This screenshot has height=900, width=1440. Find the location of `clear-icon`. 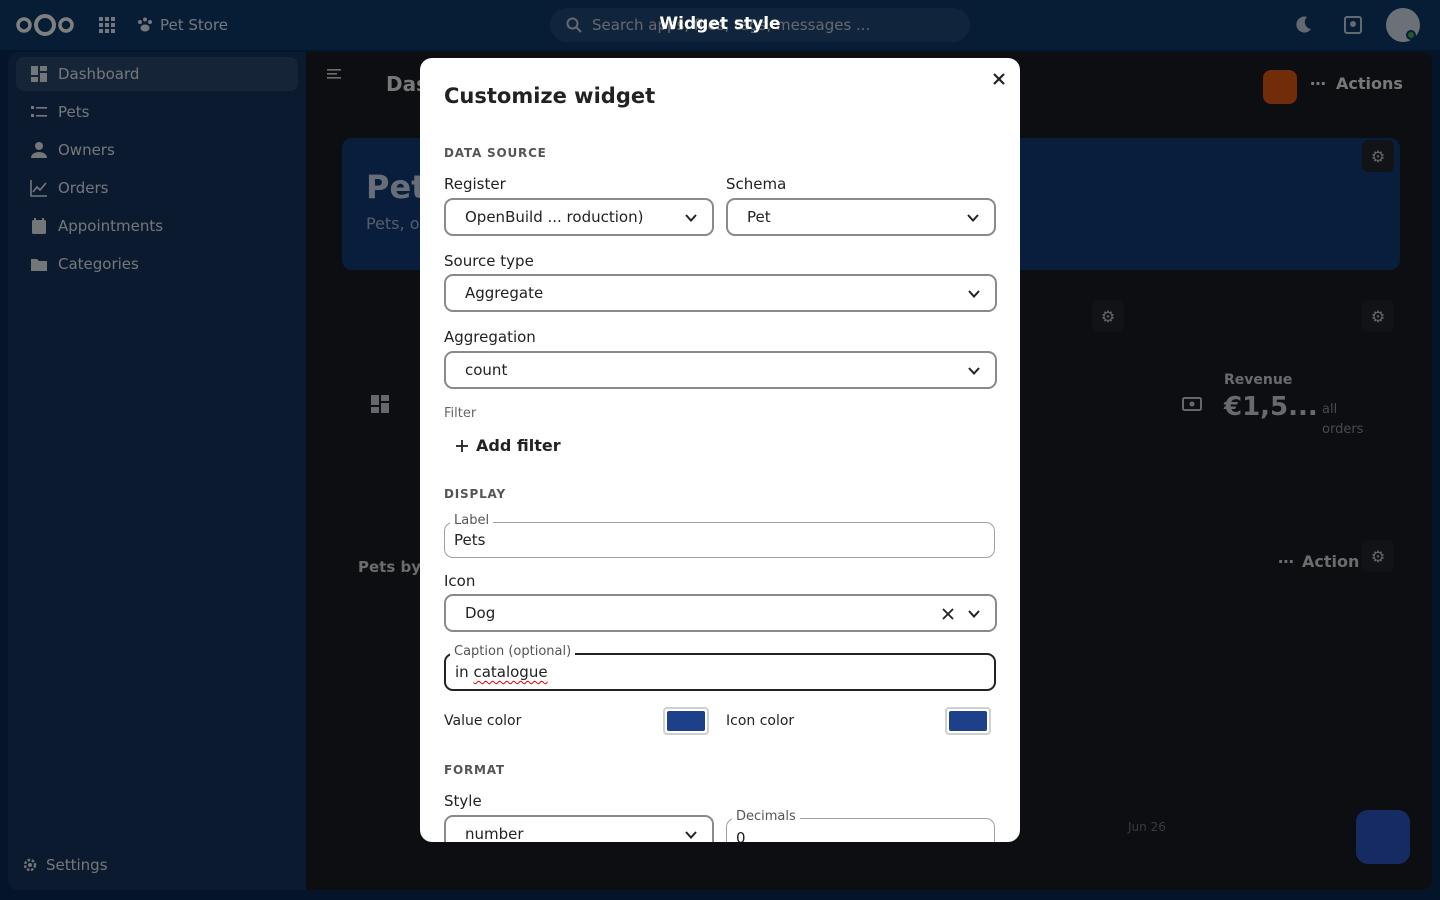

clear-icon is located at coordinates (948, 614).